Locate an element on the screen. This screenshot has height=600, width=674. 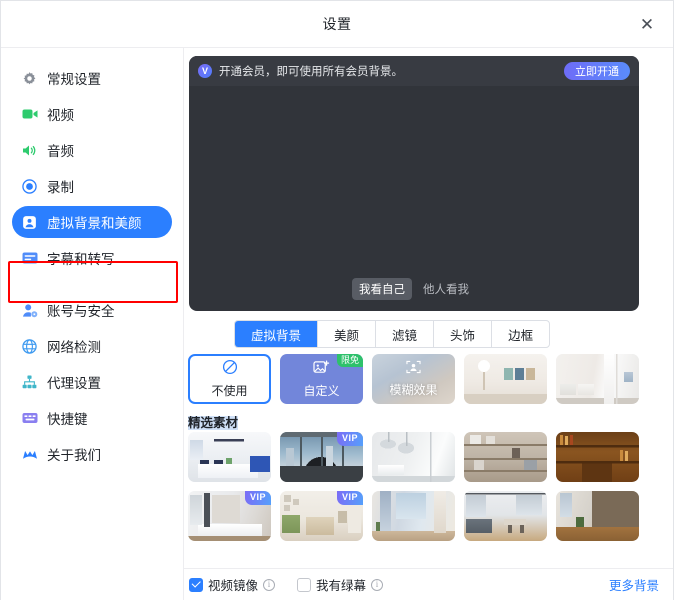
subtitle-icon is located at coordinates (29, 258).